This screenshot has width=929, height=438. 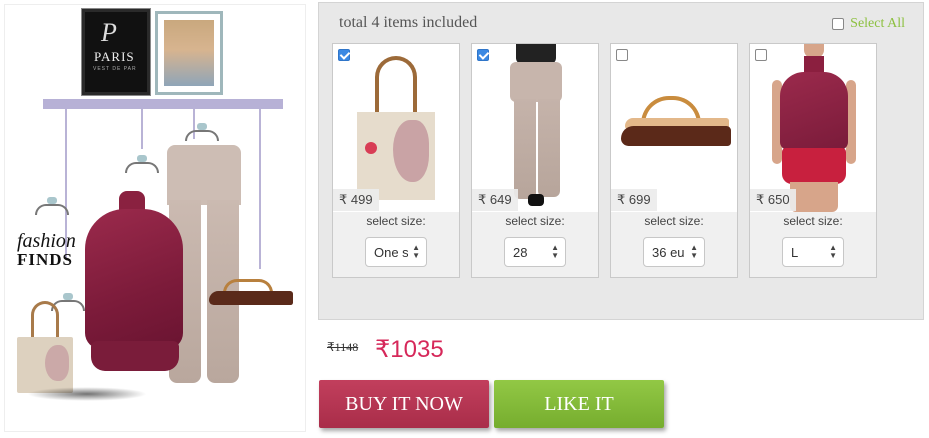 What do you see at coordinates (45, 347) in the screenshot?
I see `collage-tote-image` at bounding box center [45, 347].